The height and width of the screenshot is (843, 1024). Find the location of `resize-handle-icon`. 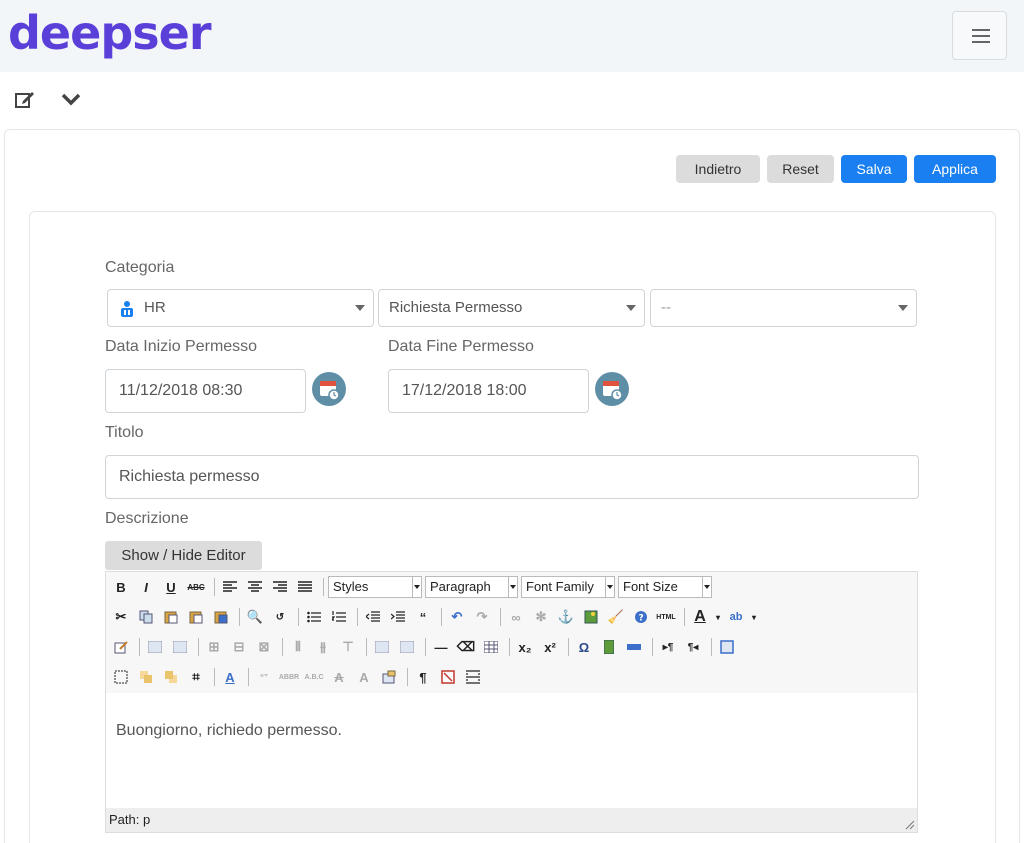

resize-handle-icon is located at coordinates (910, 825).